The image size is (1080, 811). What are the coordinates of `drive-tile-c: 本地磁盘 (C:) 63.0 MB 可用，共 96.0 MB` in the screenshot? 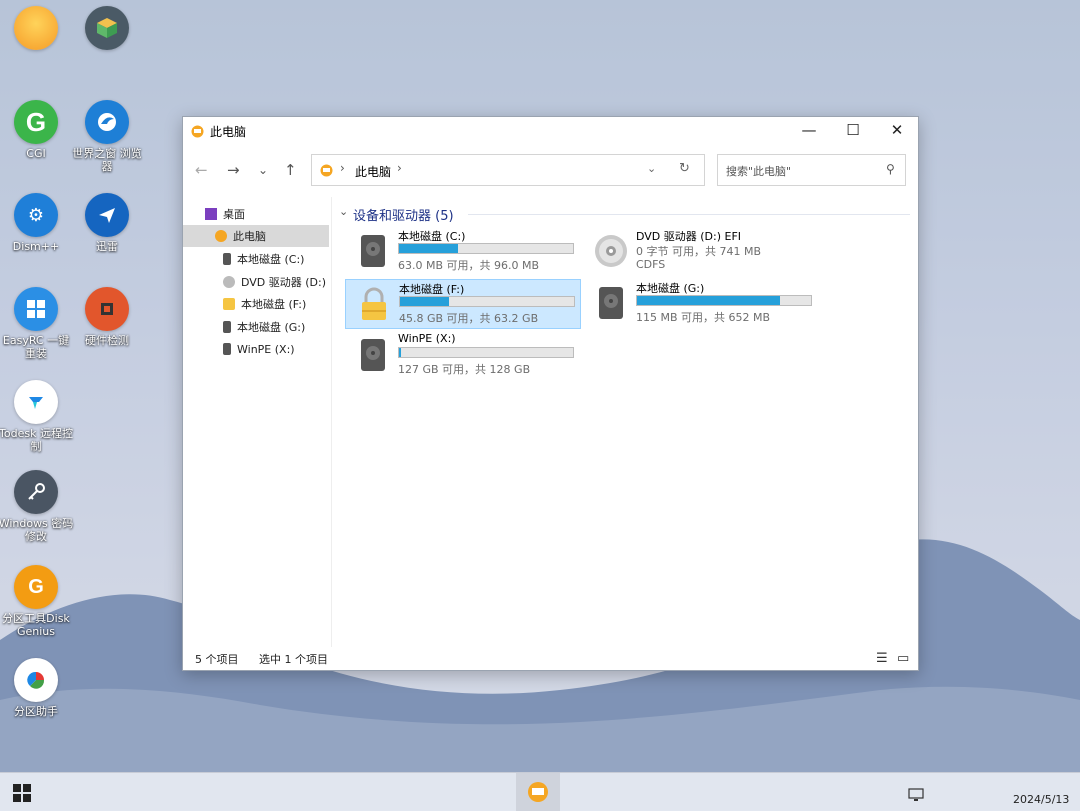 It's located at (462, 251).